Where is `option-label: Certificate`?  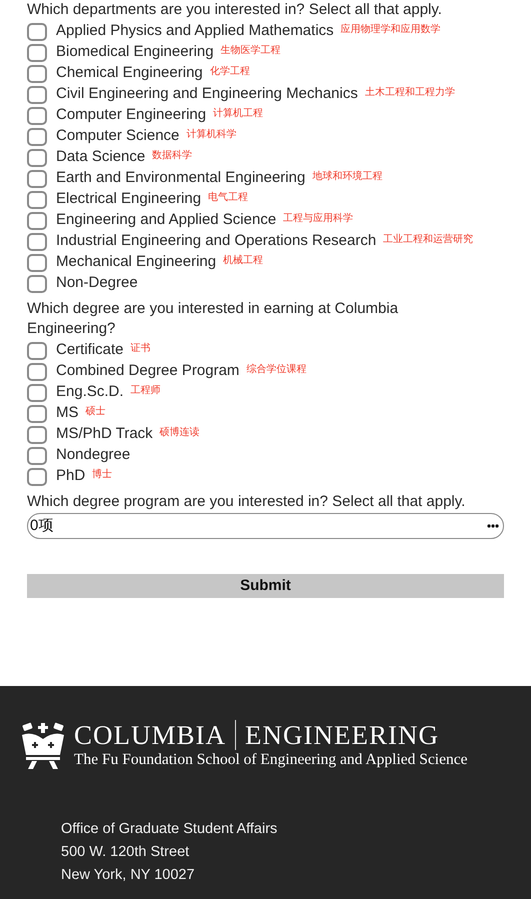 option-label: Certificate is located at coordinates (90, 350).